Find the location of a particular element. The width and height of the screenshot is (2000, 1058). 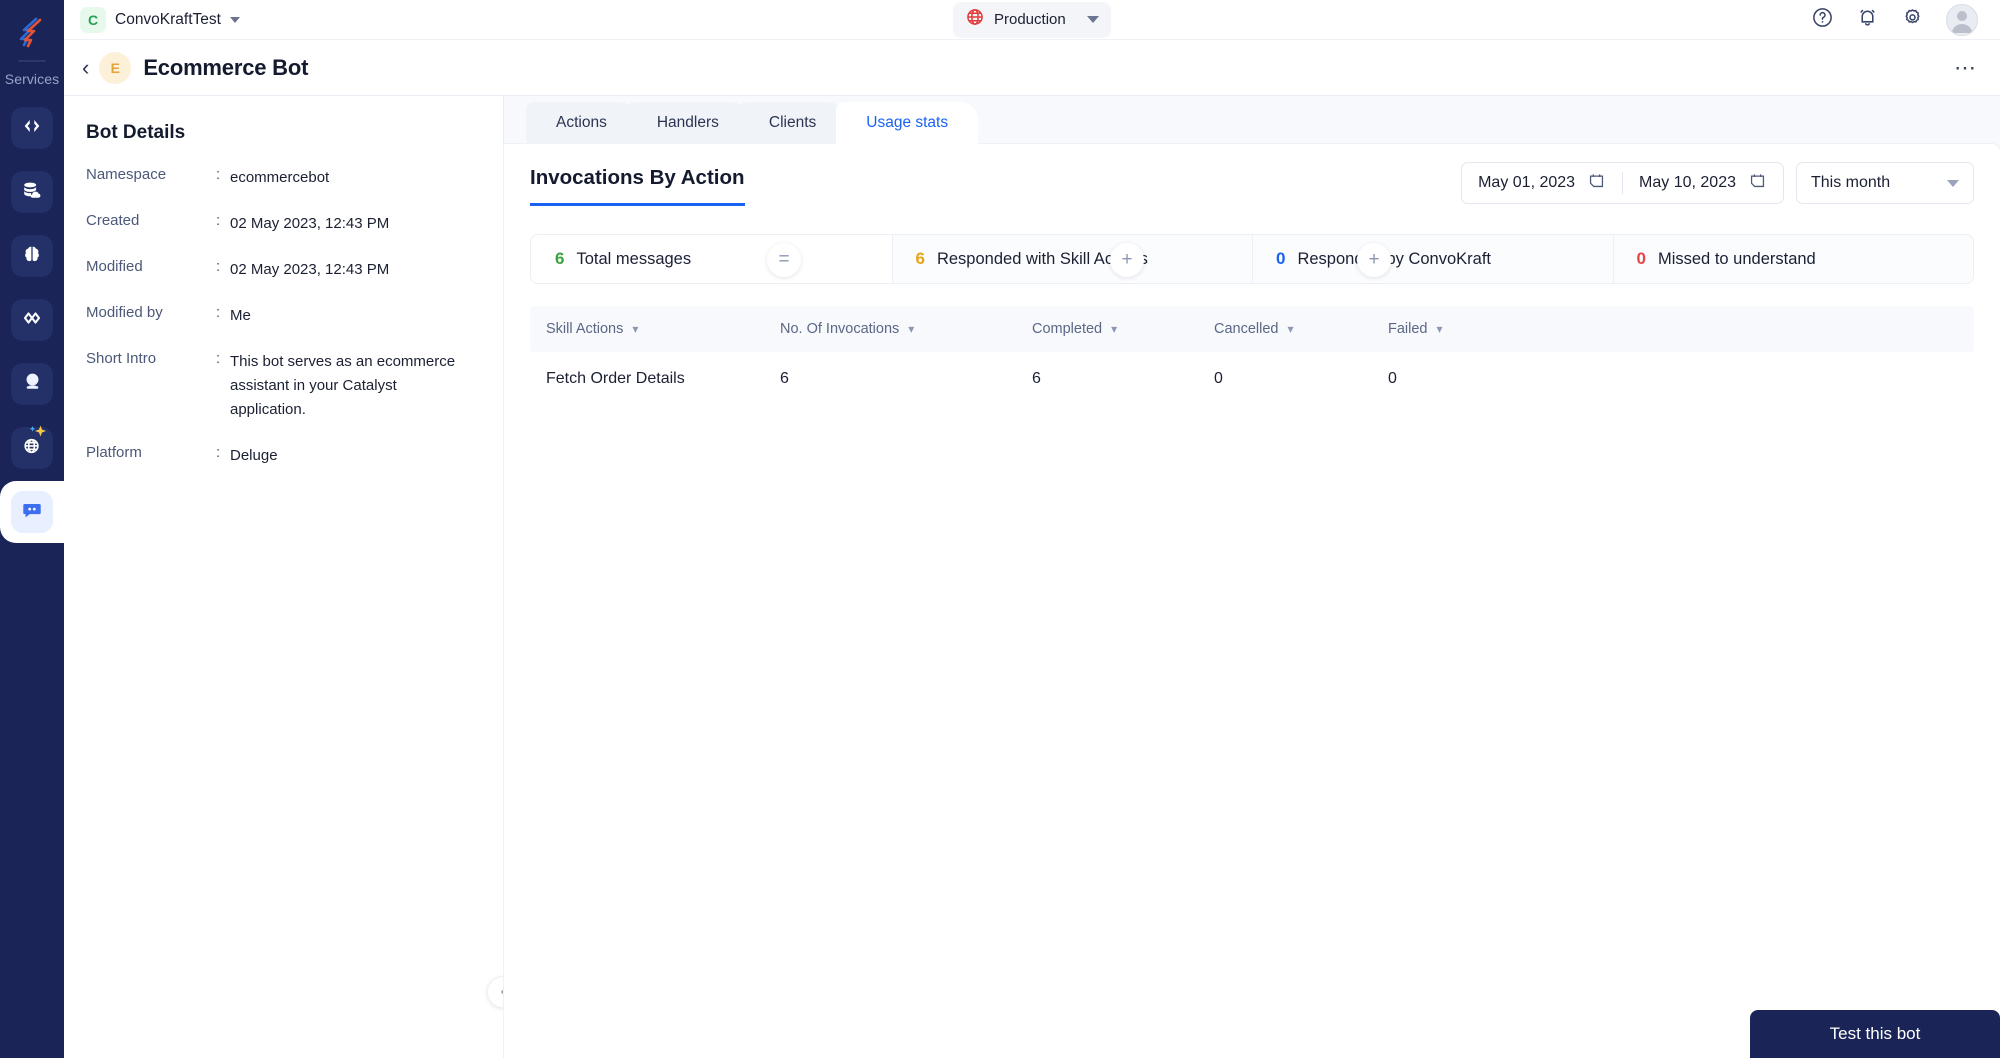

column-header-invocations: No. Of Invocations ▾ is located at coordinates (906, 329).